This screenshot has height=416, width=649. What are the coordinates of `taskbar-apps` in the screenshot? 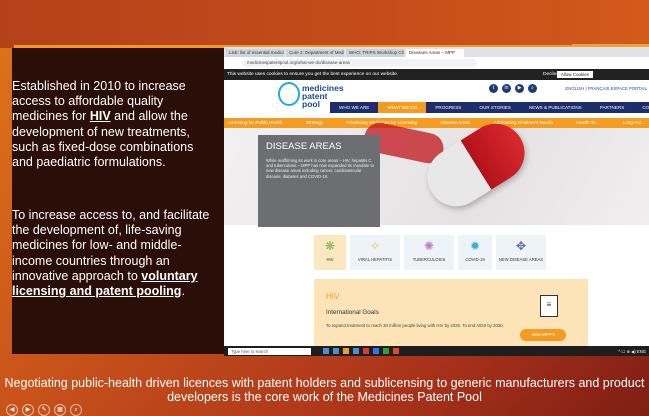 It's located at (361, 351).